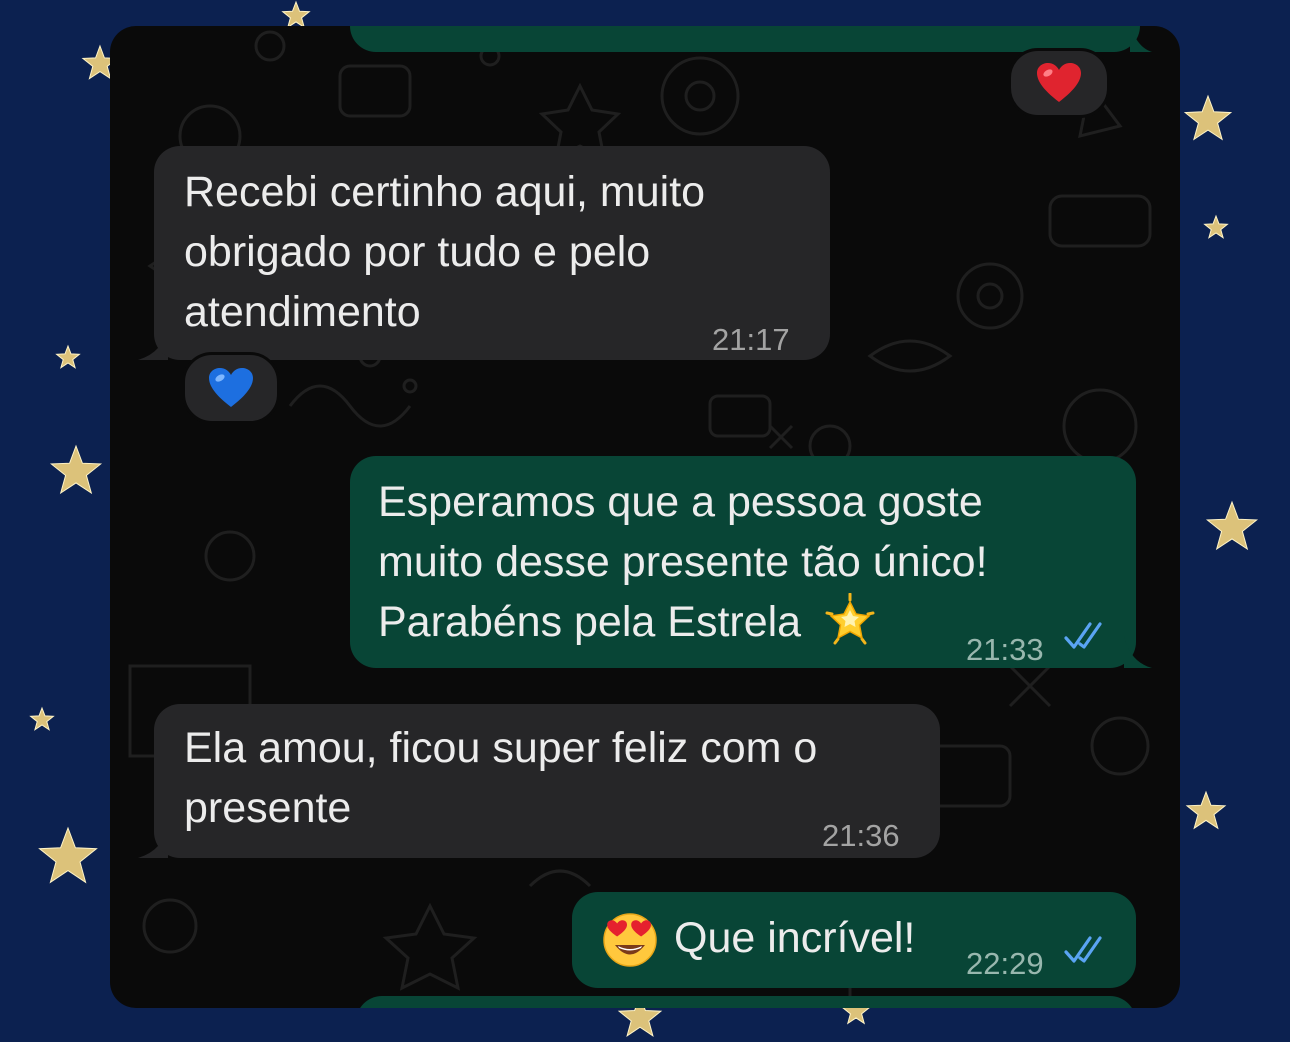 Image resolution: width=1290 pixels, height=1042 pixels. Describe the element at coordinates (795, 938) in the screenshot. I see `message-text: Que incrível!` at that location.